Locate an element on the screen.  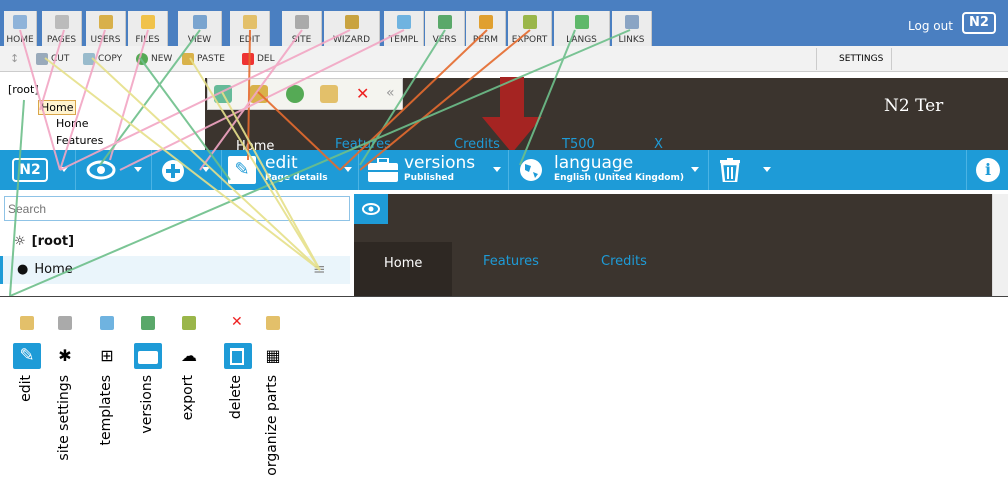
hamburger-icon: ≡ is located at coordinates (319, 269).